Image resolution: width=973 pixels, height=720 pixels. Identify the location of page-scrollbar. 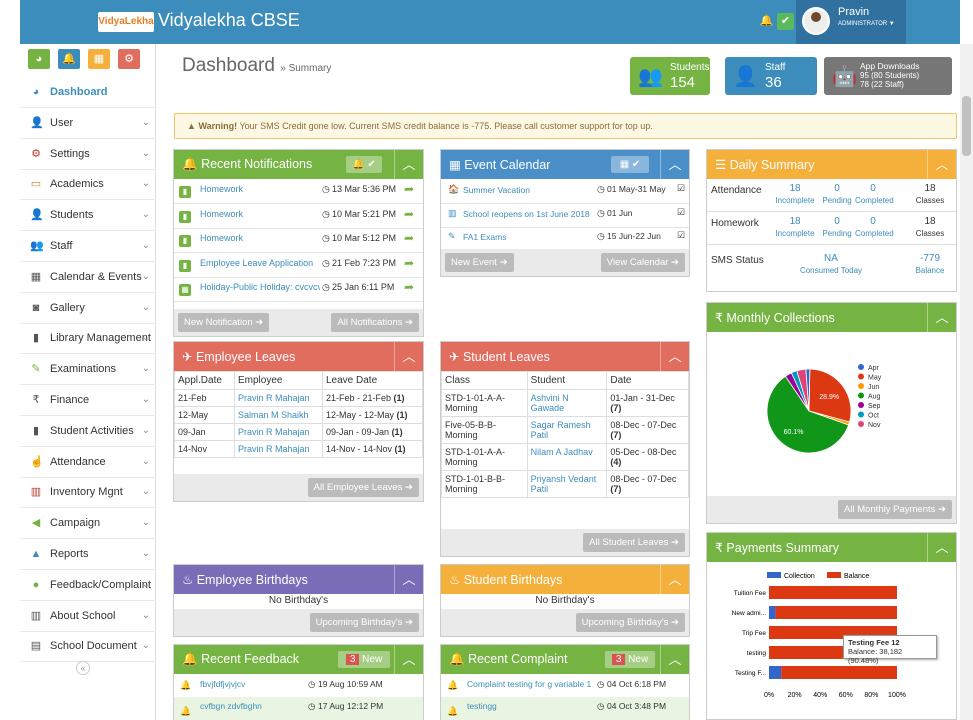
(966, 382).